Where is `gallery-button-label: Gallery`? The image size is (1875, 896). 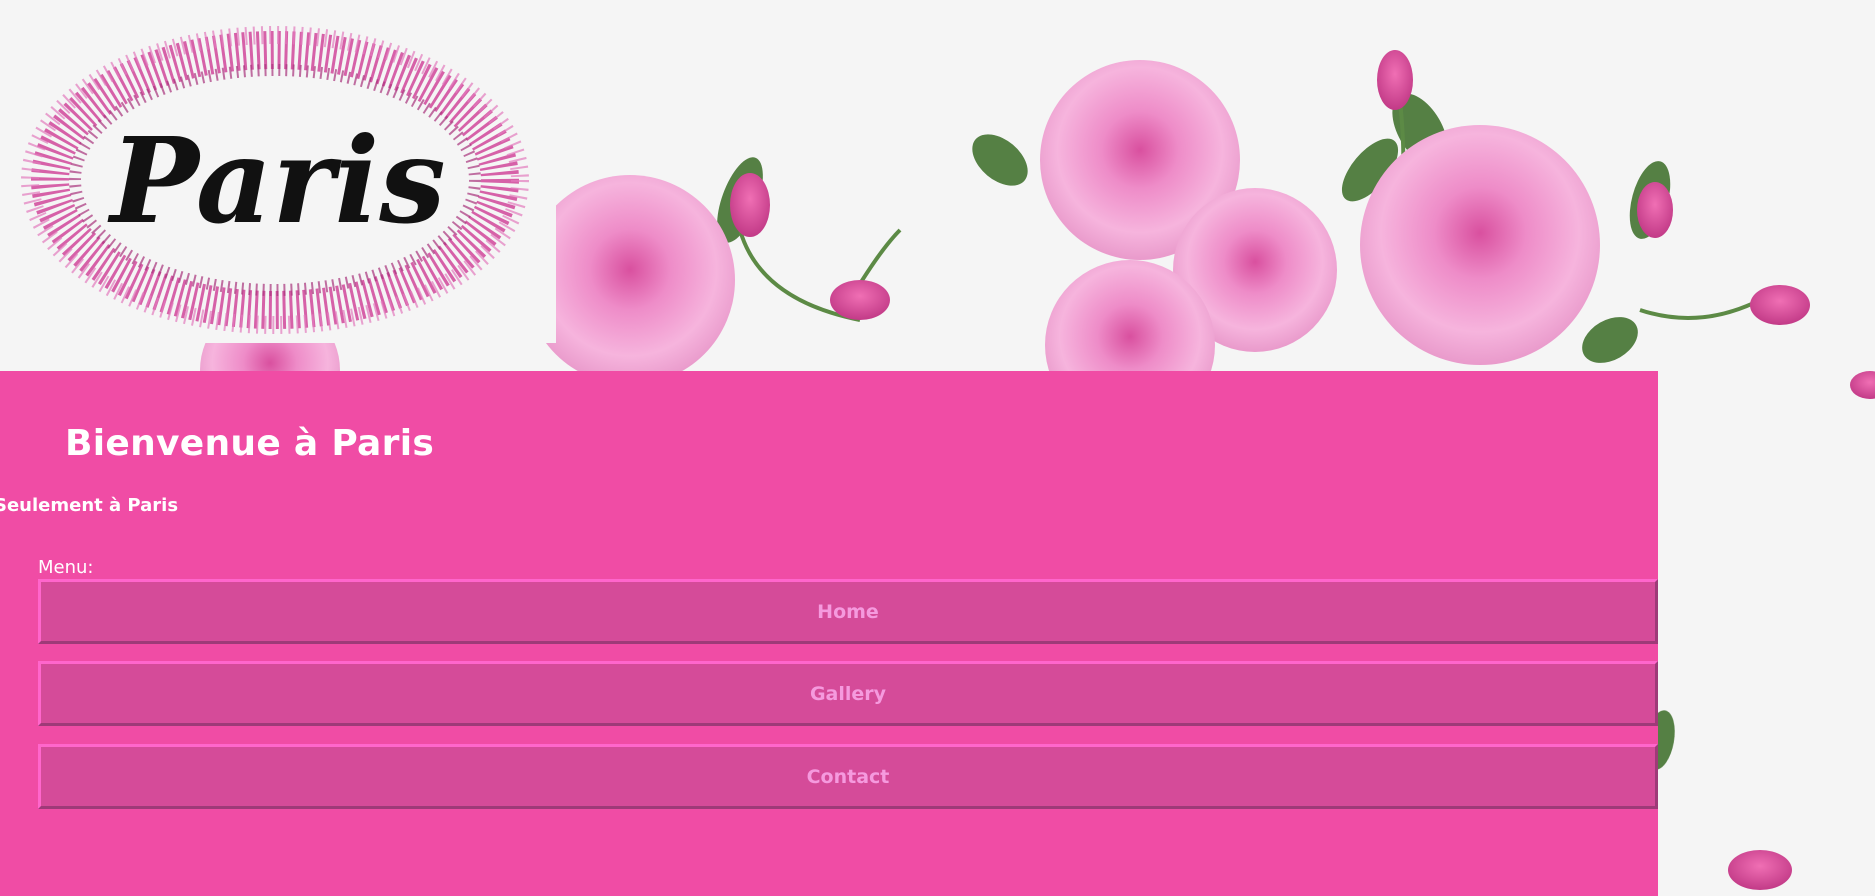
gallery-button-label: Gallery is located at coordinates (848, 693).